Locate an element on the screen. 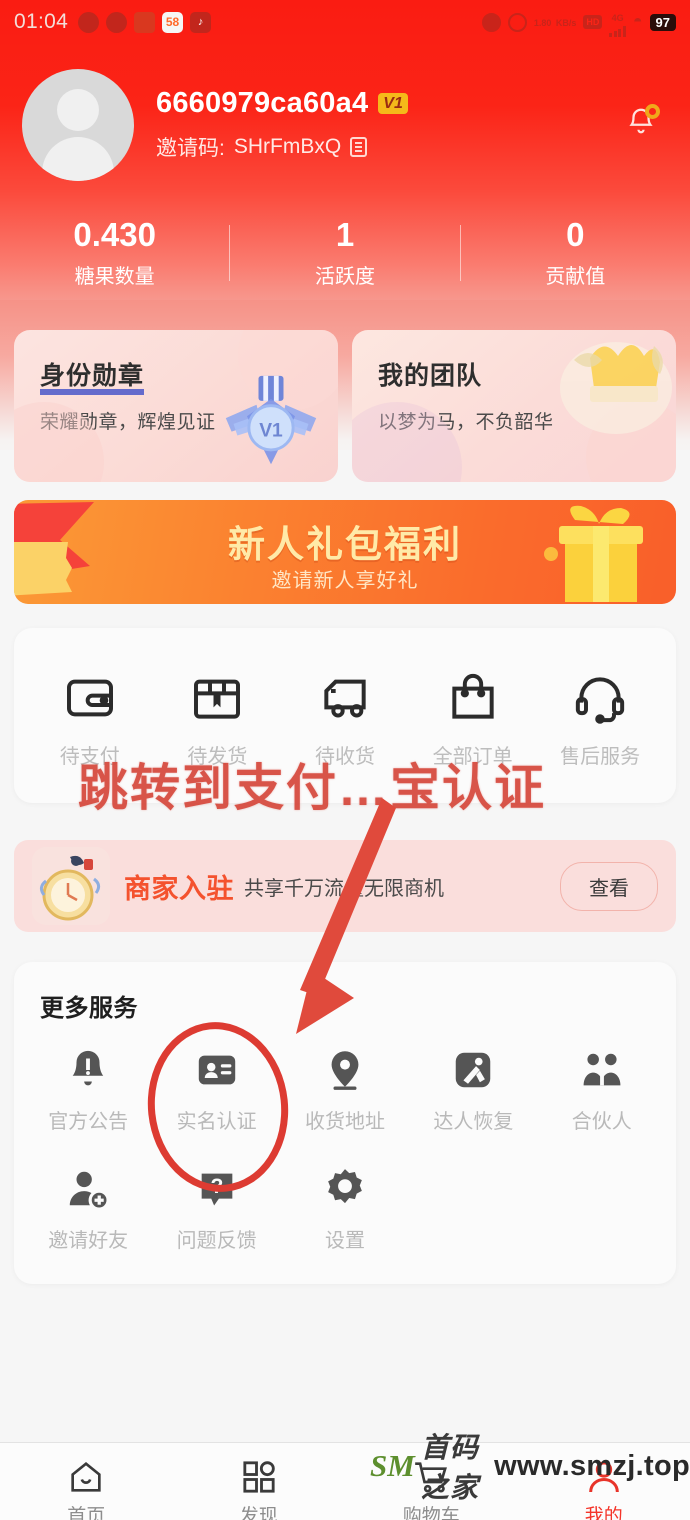  service-settings: 设置 is located at coordinates (345, 1204).